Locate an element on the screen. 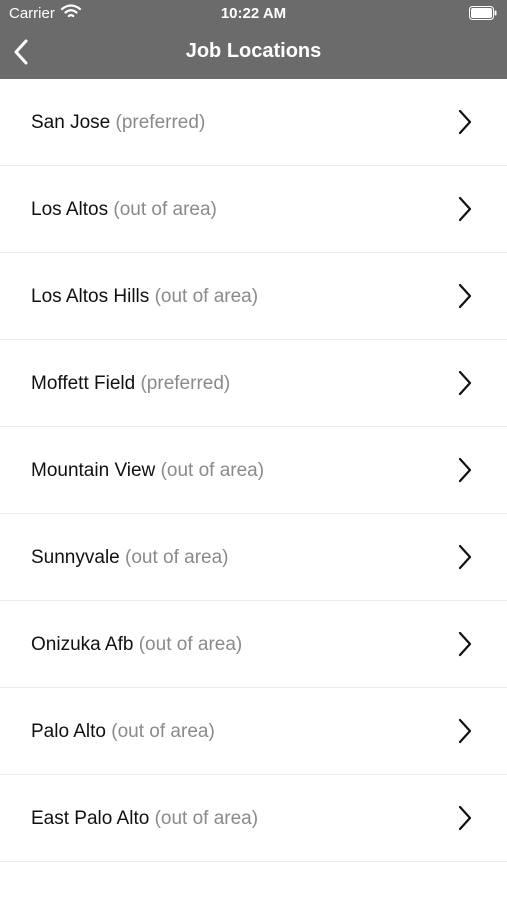 The width and height of the screenshot is (507, 900). location-row: East Palo Alto (out of area) is located at coordinates (253, 818).